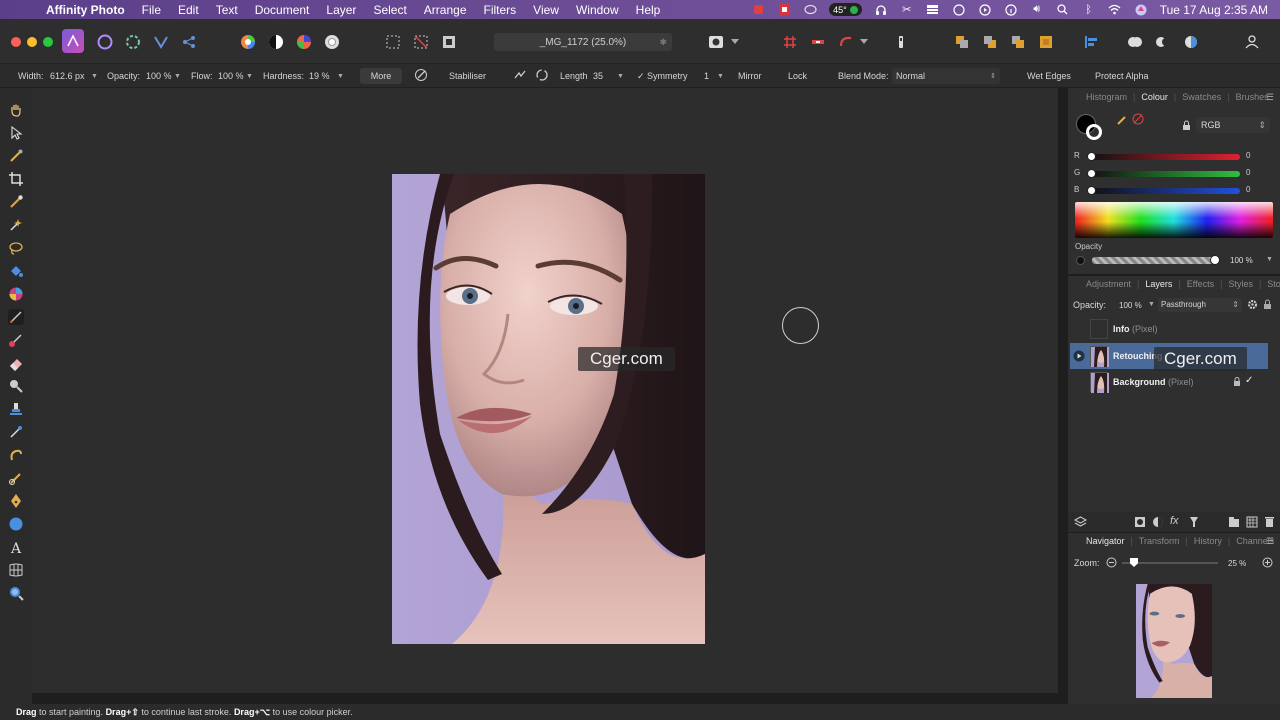 This screenshot has width=1280, height=720. Describe the element at coordinates (790, 42) in the screenshot. I see `snapping-icon` at that location.